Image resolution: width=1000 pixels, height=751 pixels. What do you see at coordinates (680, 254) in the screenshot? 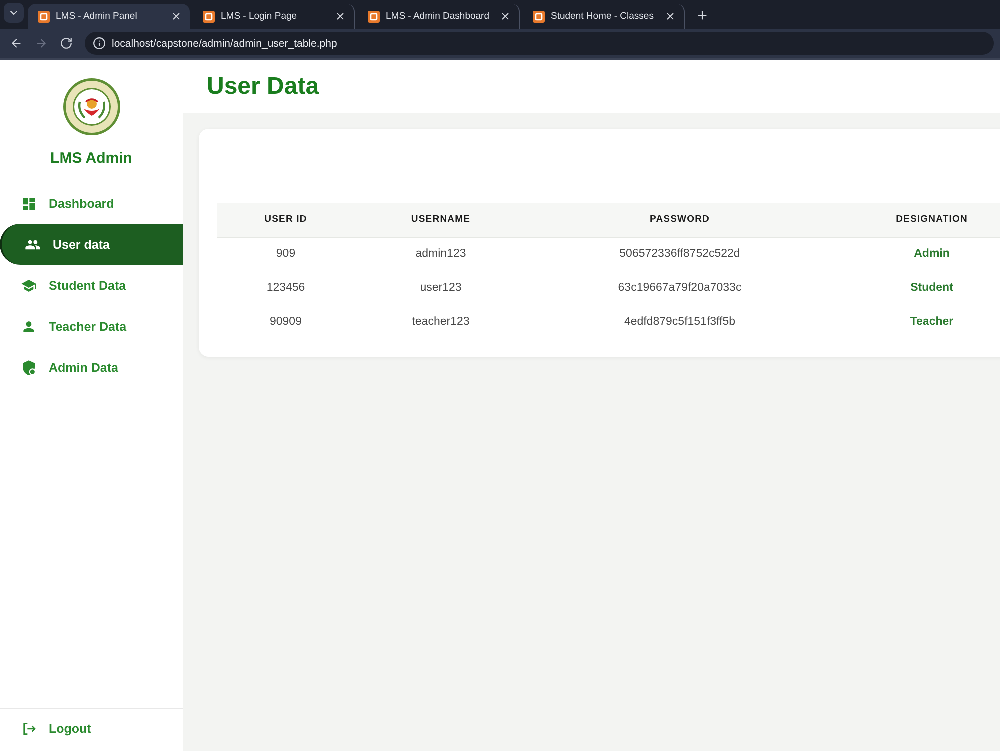
I see `table-cell: 506572336ff8752c522d` at bounding box center [680, 254].